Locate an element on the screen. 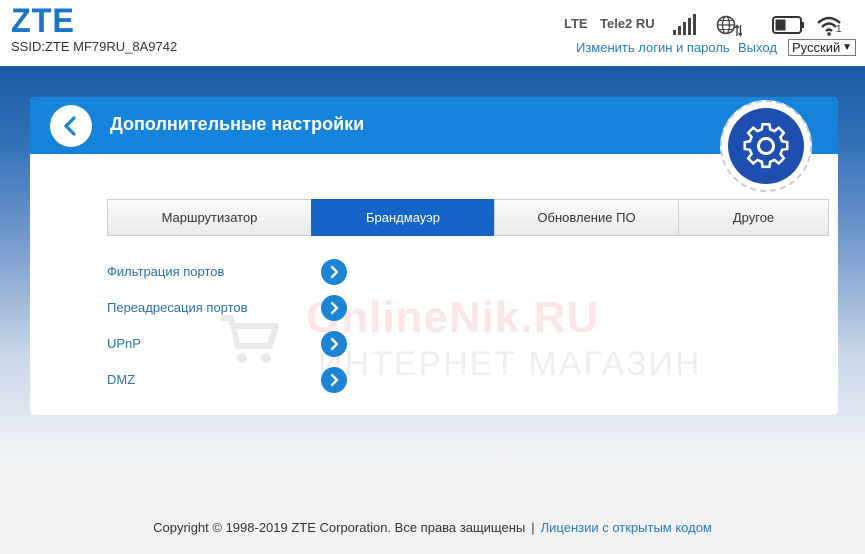 Image resolution: width=865 pixels, height=554 pixels. tab-router: Маршрутизатор is located at coordinates (209, 217).